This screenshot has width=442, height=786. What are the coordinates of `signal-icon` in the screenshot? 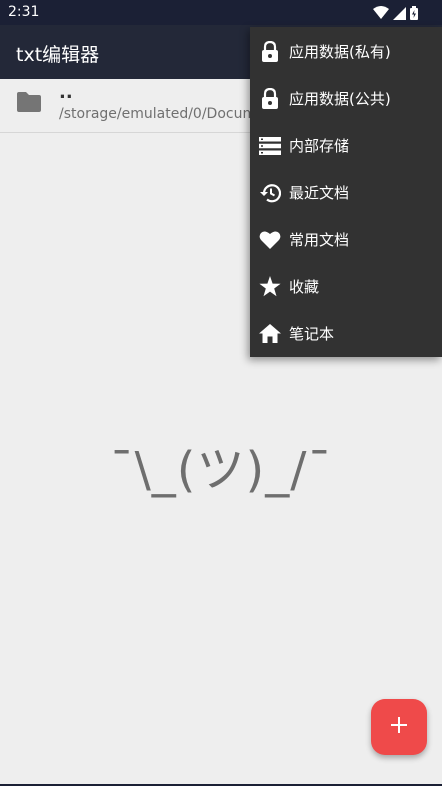 It's located at (399, 14).